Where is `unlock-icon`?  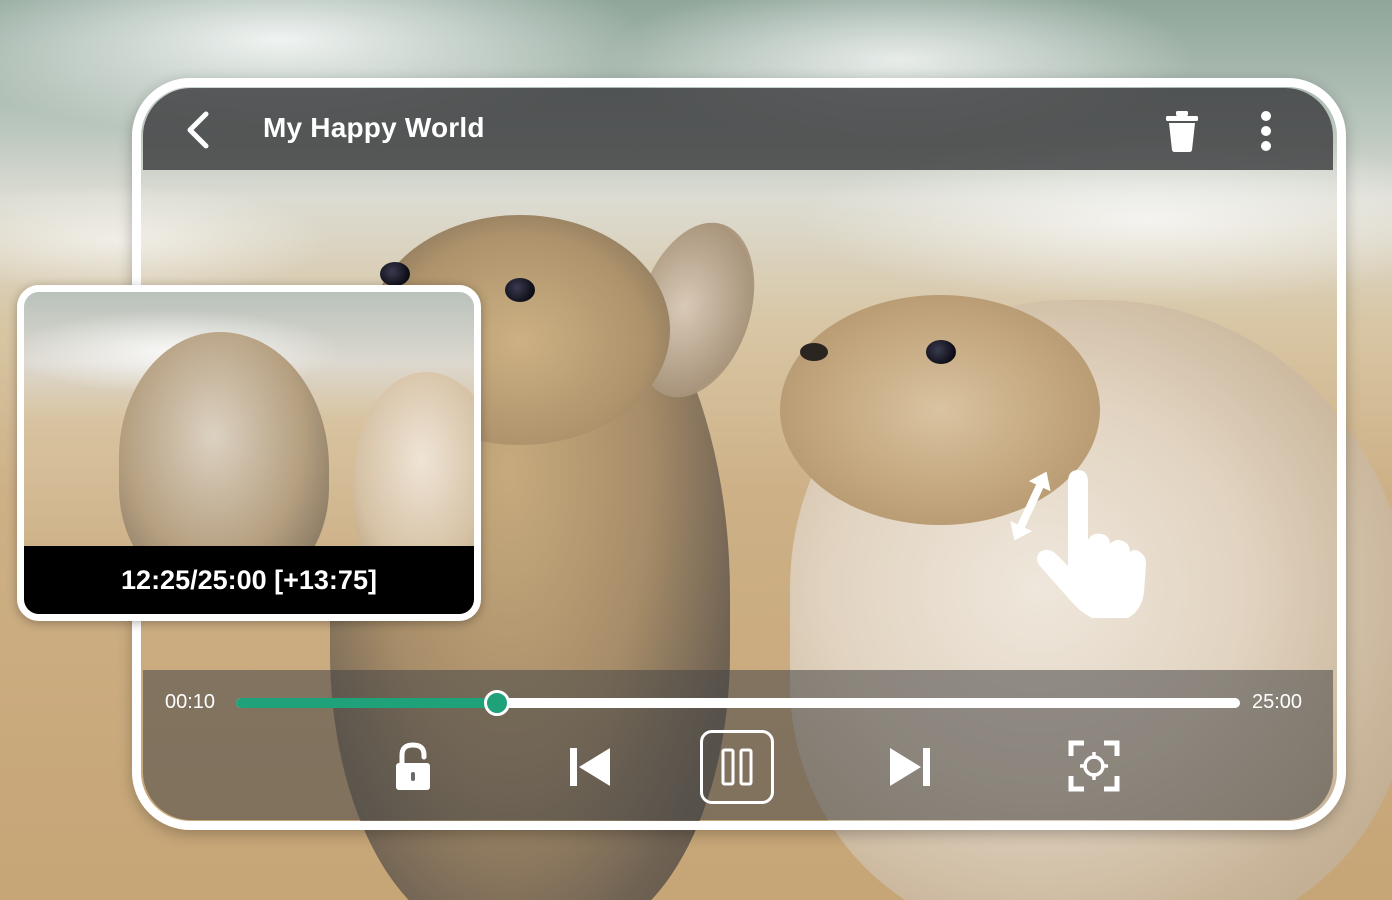
unlock-icon is located at coordinates (413, 766).